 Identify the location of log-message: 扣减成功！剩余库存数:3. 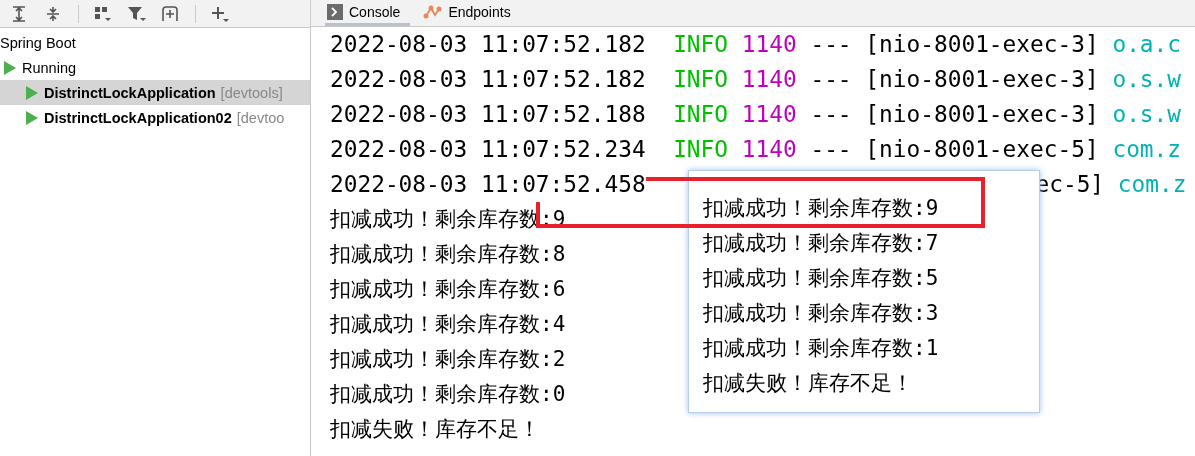
(821, 313).